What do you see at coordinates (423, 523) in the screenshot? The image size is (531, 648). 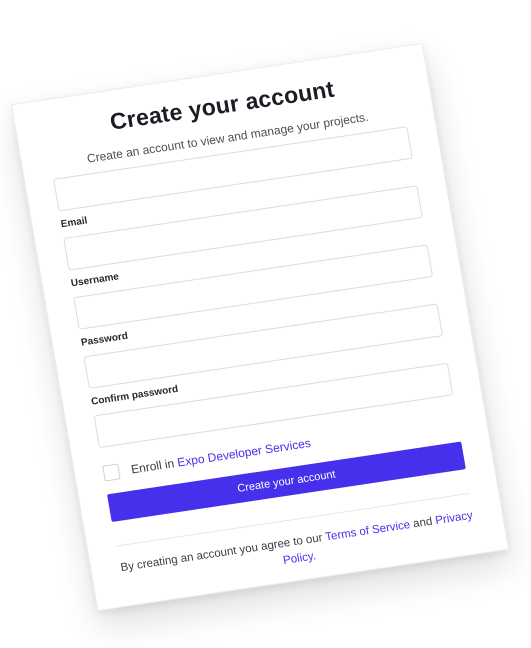 I see `terms-middle: and` at bounding box center [423, 523].